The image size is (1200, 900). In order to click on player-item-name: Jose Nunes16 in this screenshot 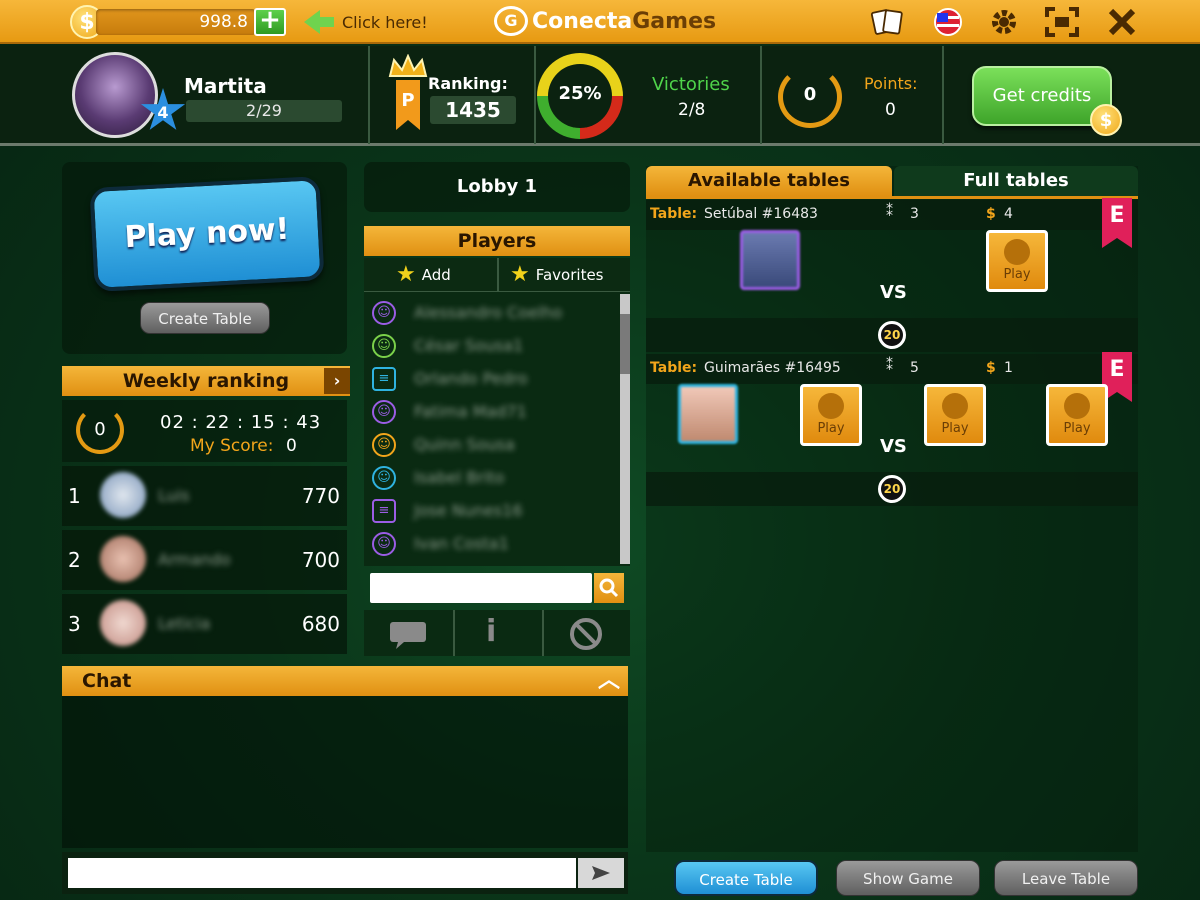, I will do `click(468, 510)`.